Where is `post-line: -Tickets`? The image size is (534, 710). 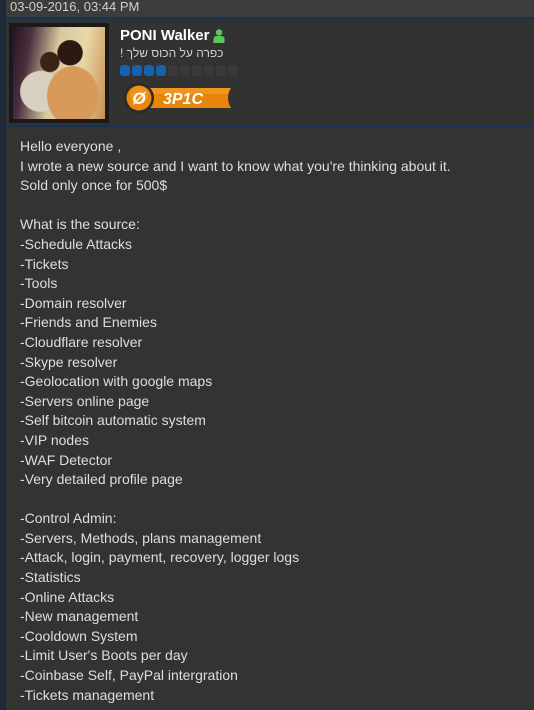 post-line: -Tickets is located at coordinates (44, 263).